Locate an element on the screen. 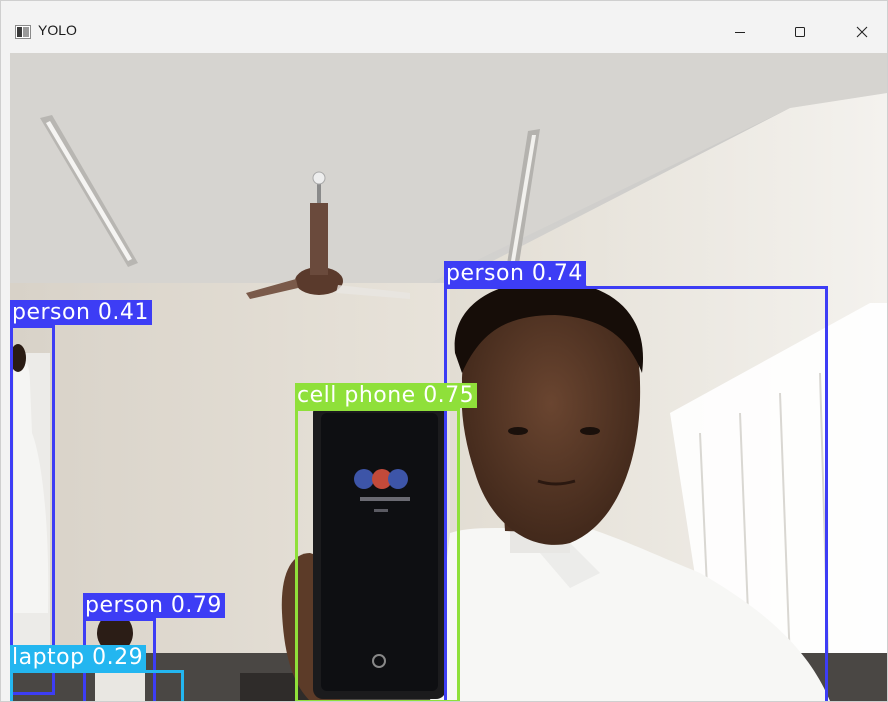 The width and height of the screenshot is (888, 702). title-bar: YOLO is located at coordinates (444, 27).